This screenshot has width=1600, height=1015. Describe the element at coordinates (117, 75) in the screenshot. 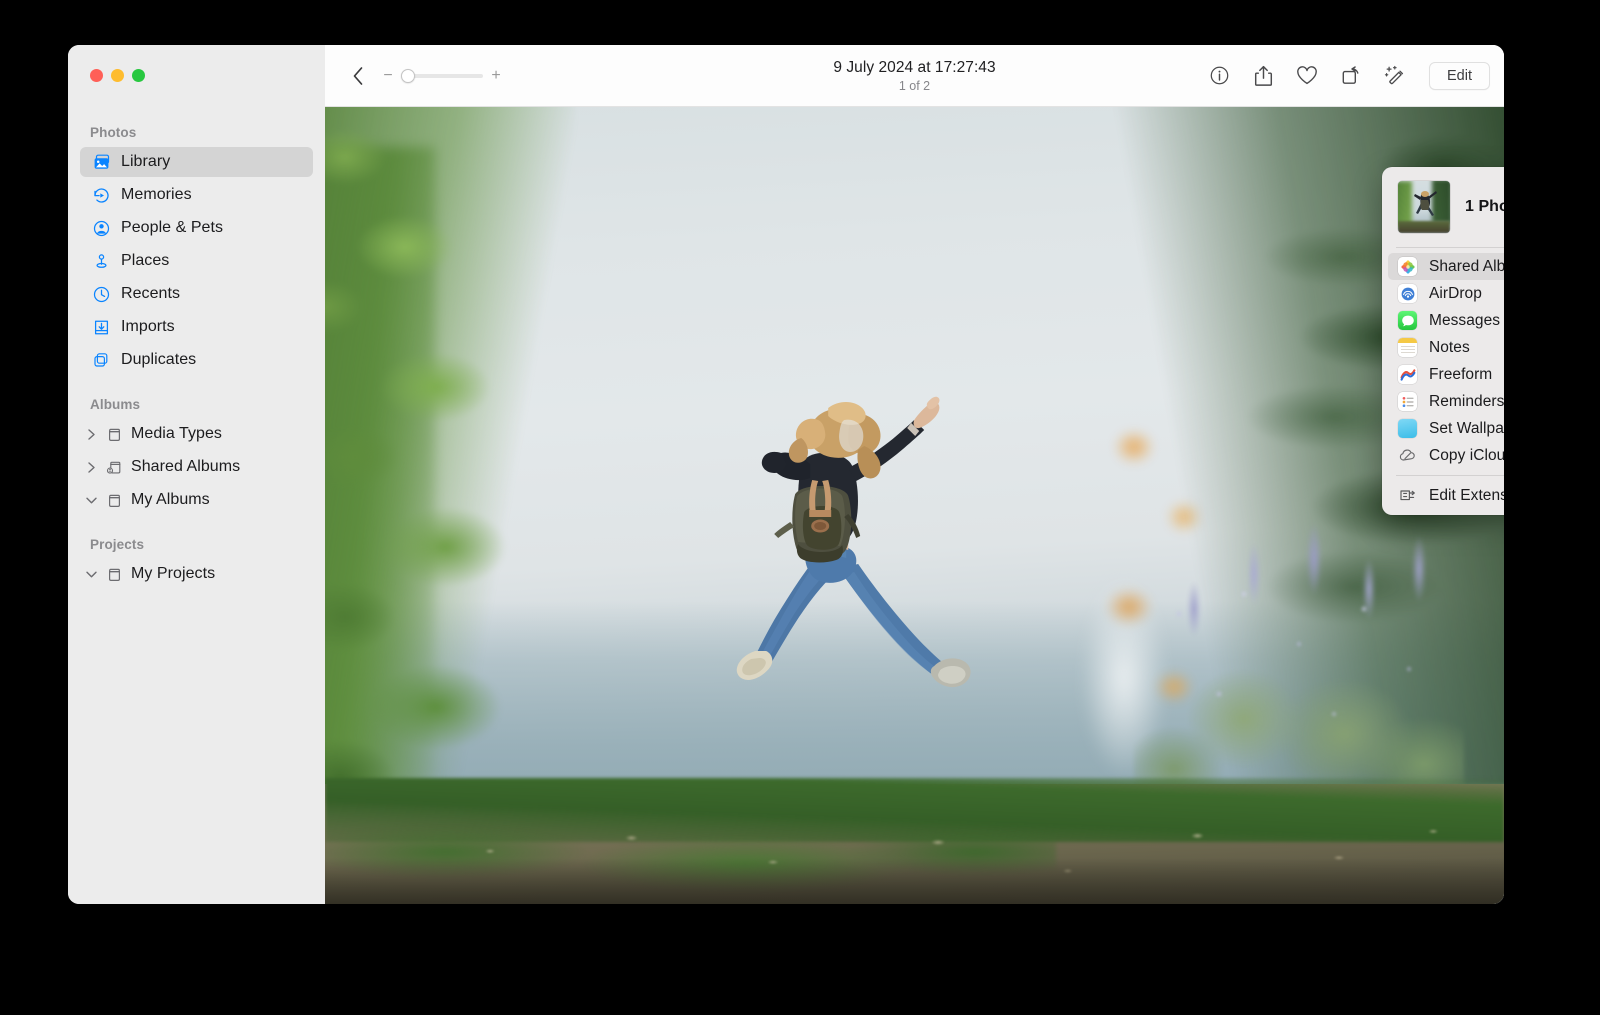

I see `minimize-button` at that location.